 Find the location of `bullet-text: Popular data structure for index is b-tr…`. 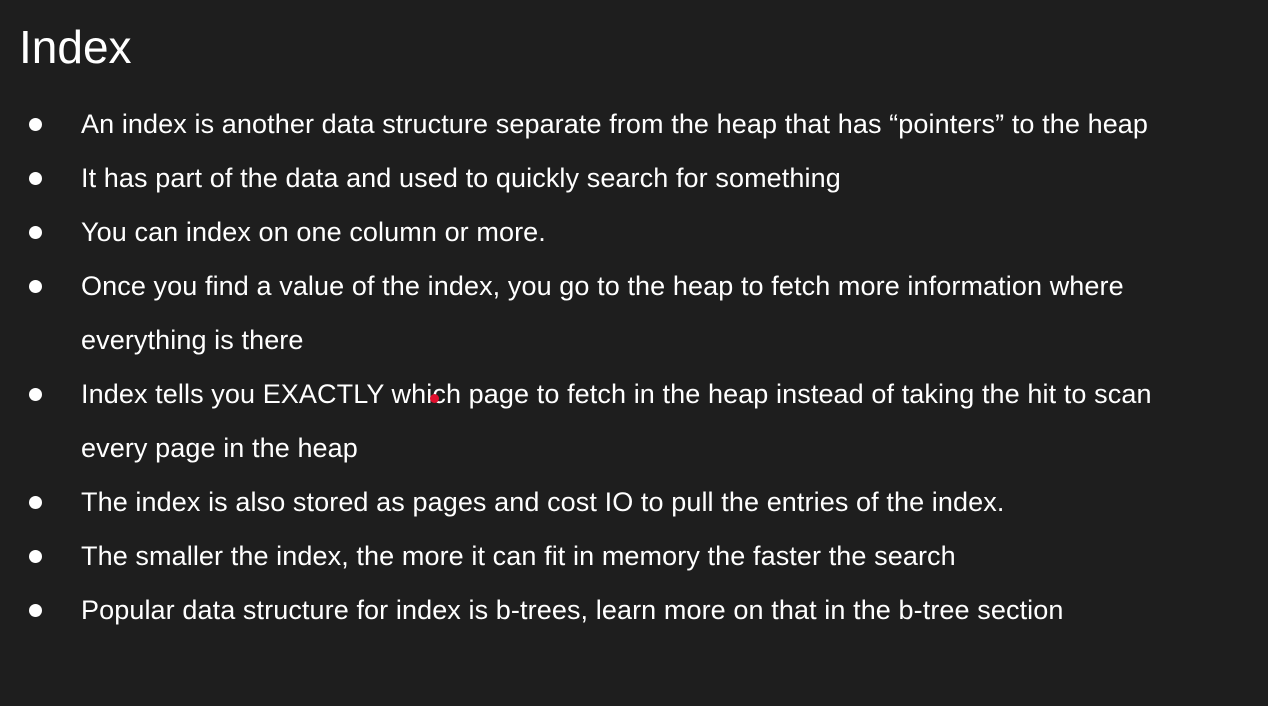

bullet-text: Popular data structure for index is b-tr… is located at coordinates (572, 610).